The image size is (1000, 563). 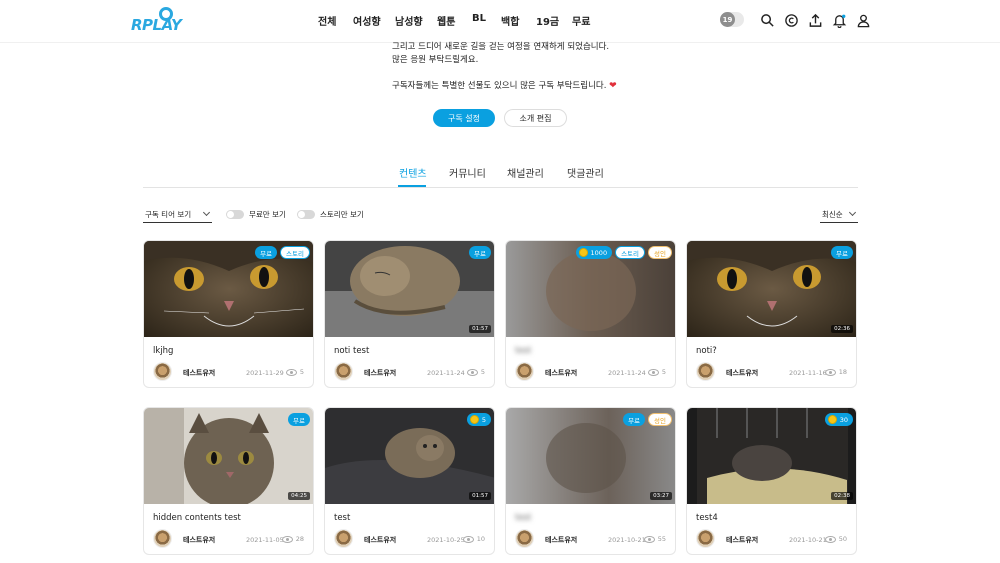 What do you see at coordinates (351, 351) in the screenshot?
I see `content-title: noti test` at bounding box center [351, 351].